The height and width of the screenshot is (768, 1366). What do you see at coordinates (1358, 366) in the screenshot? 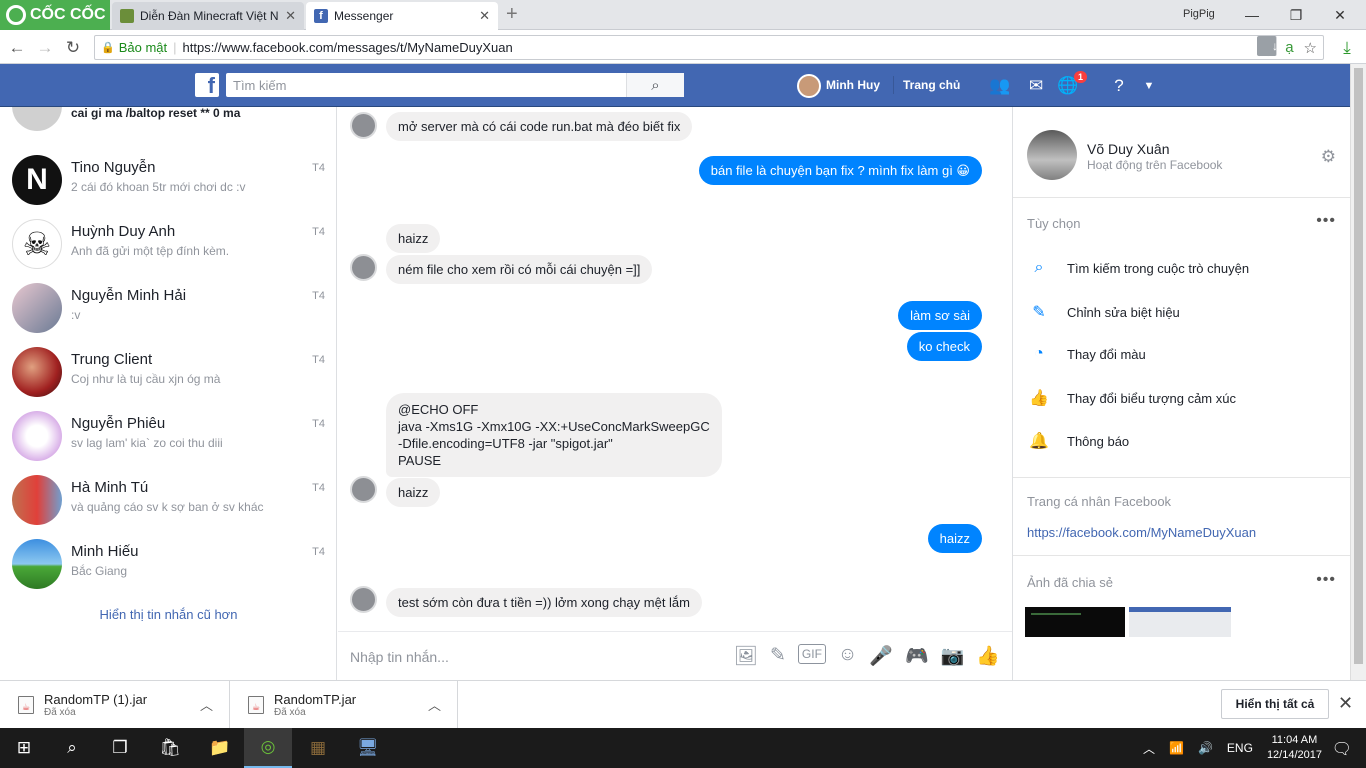
I see `scrollbar-thumb` at bounding box center [1358, 366].